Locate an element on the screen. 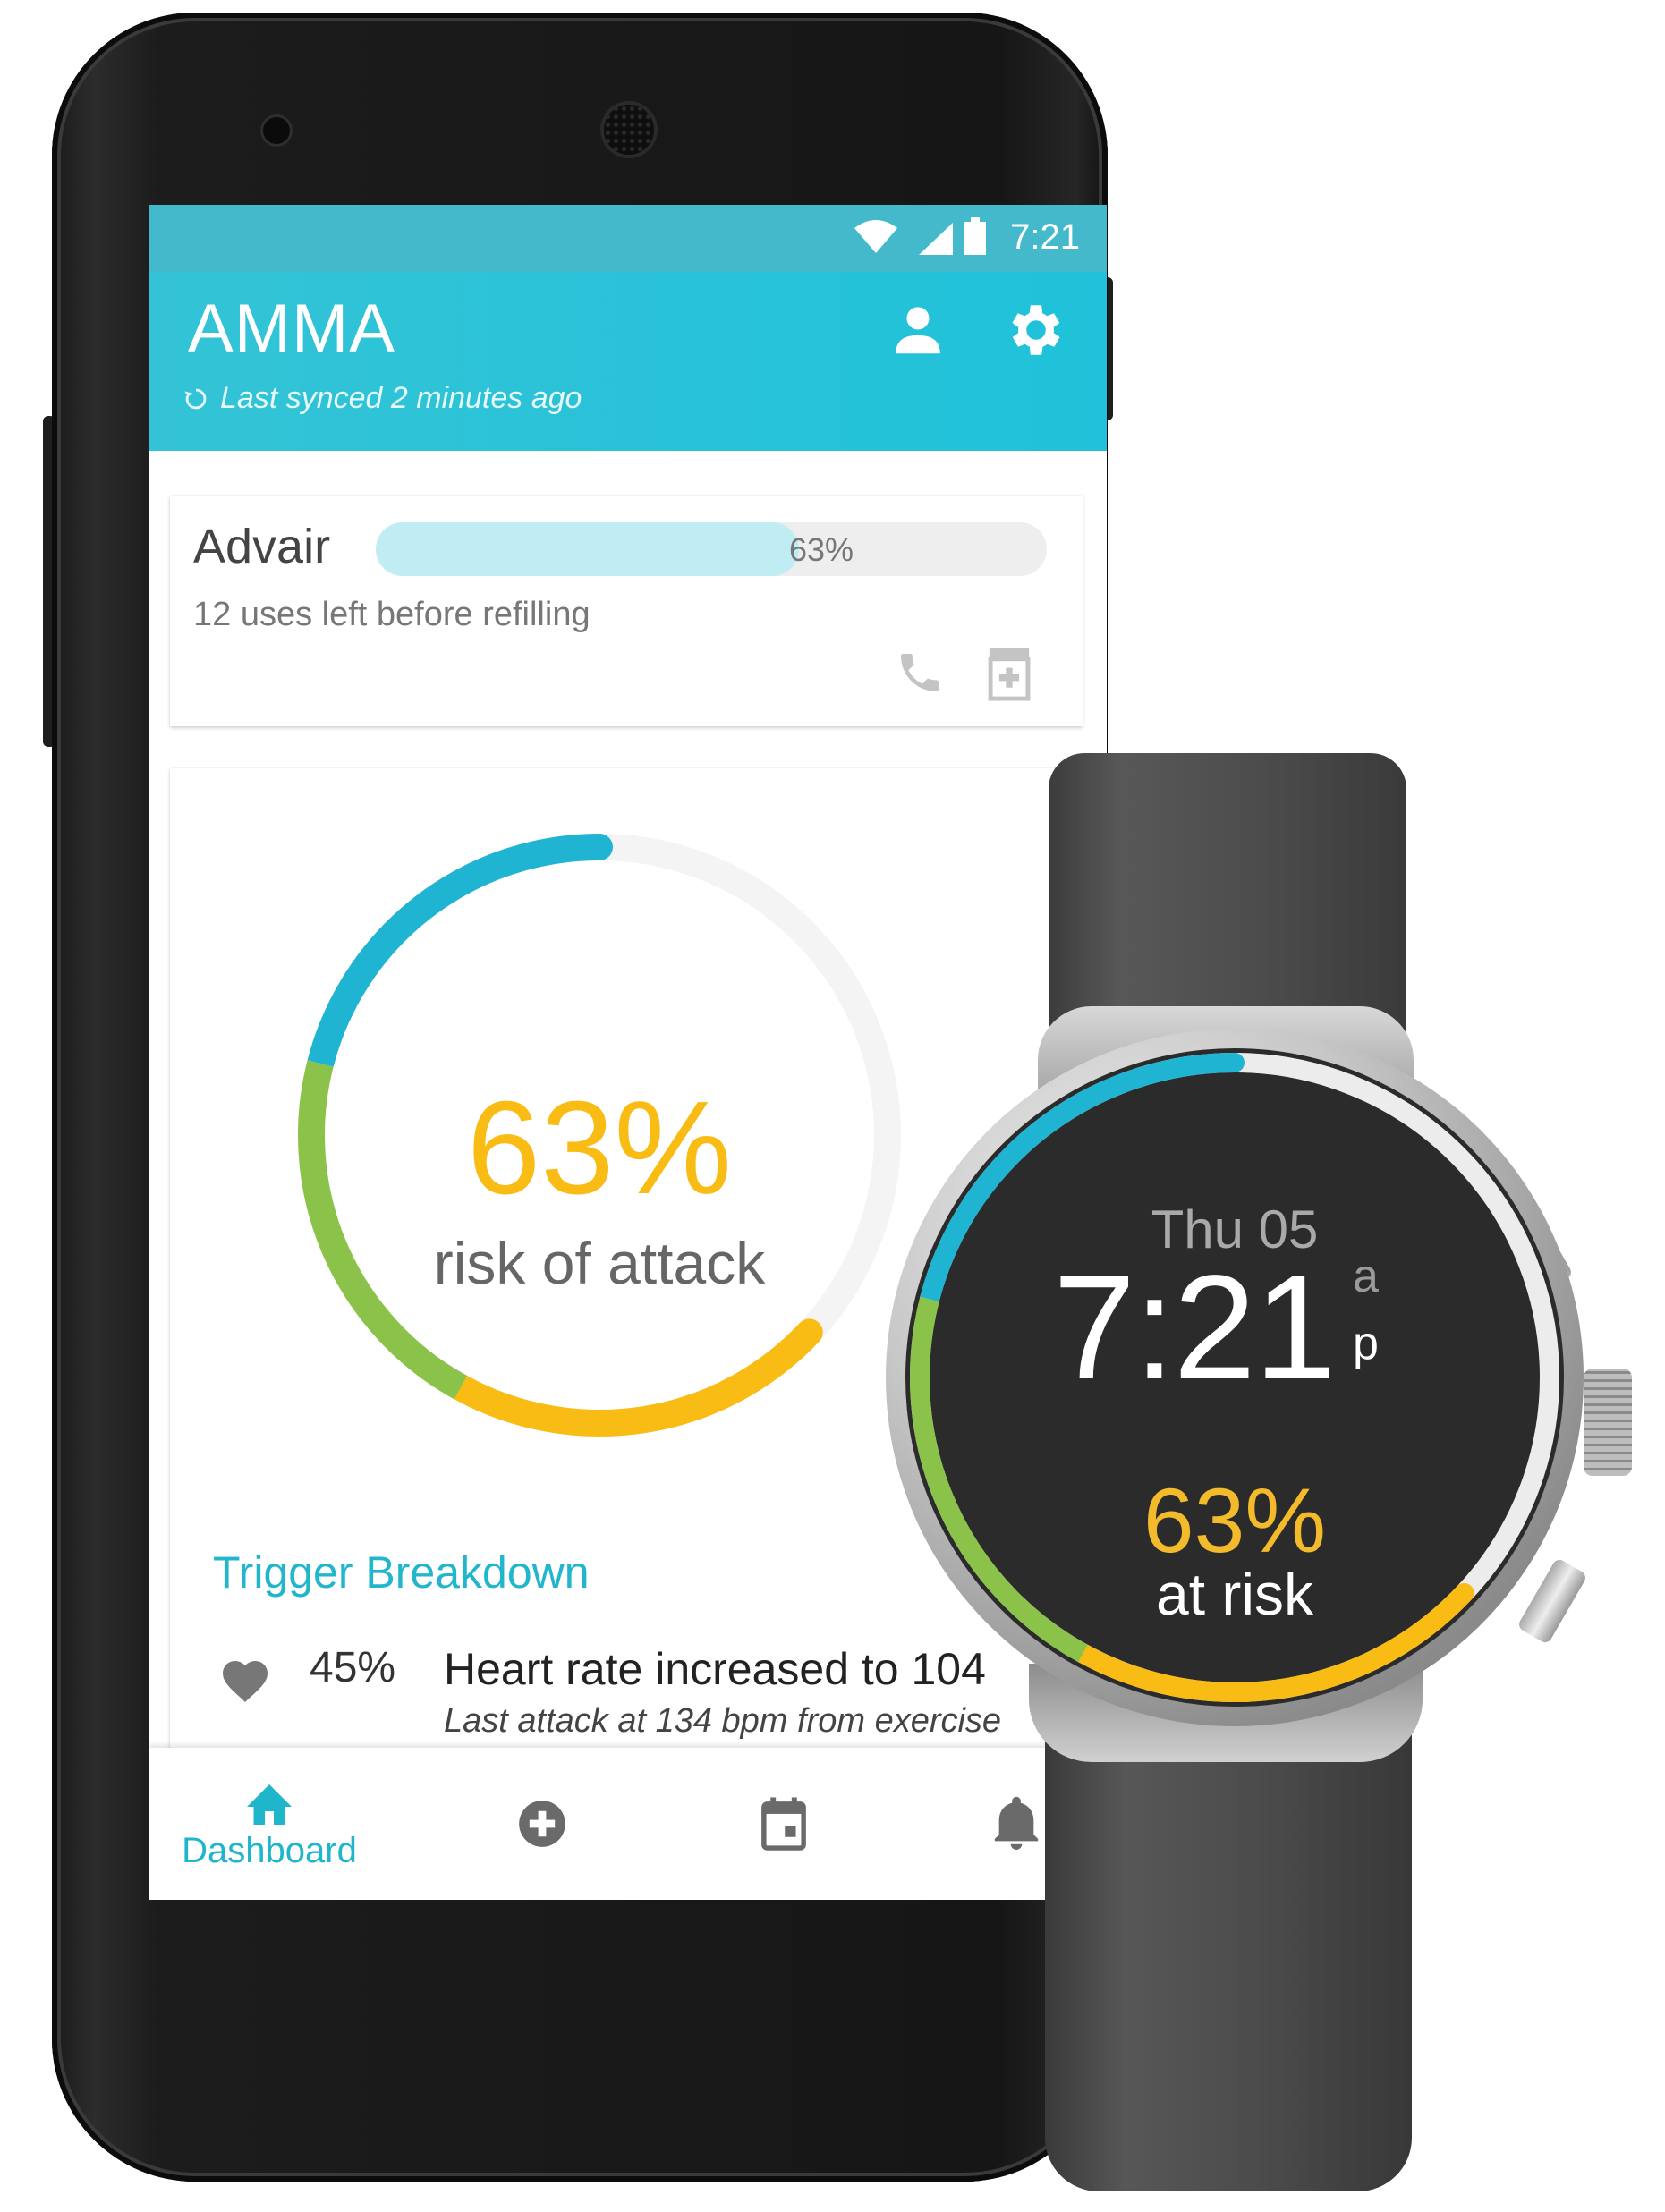 This screenshot has height=2212, width=1665. profile-icon is located at coordinates (918, 330).